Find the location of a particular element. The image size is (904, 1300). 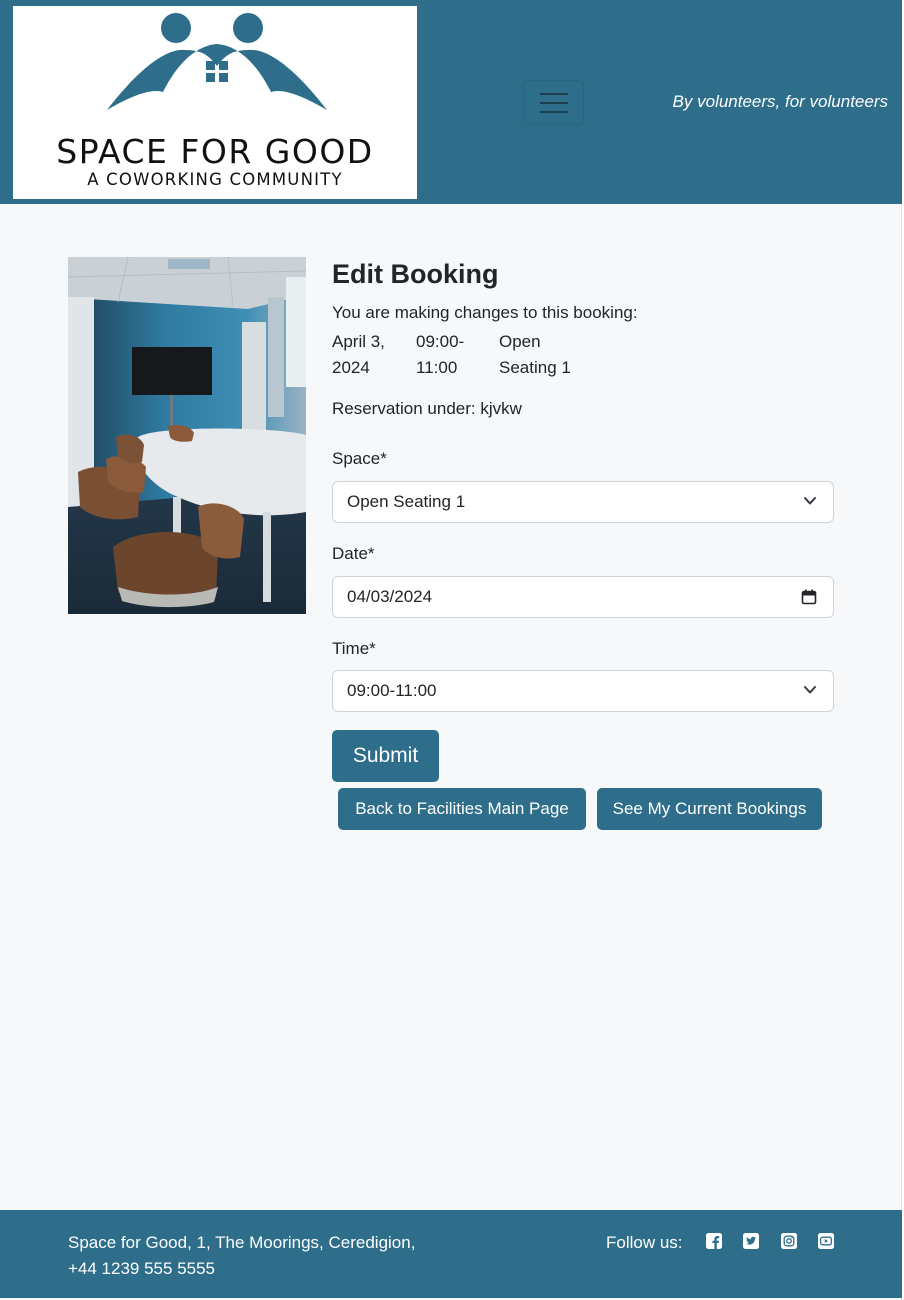

logo-mark is located at coordinates (217, 61).